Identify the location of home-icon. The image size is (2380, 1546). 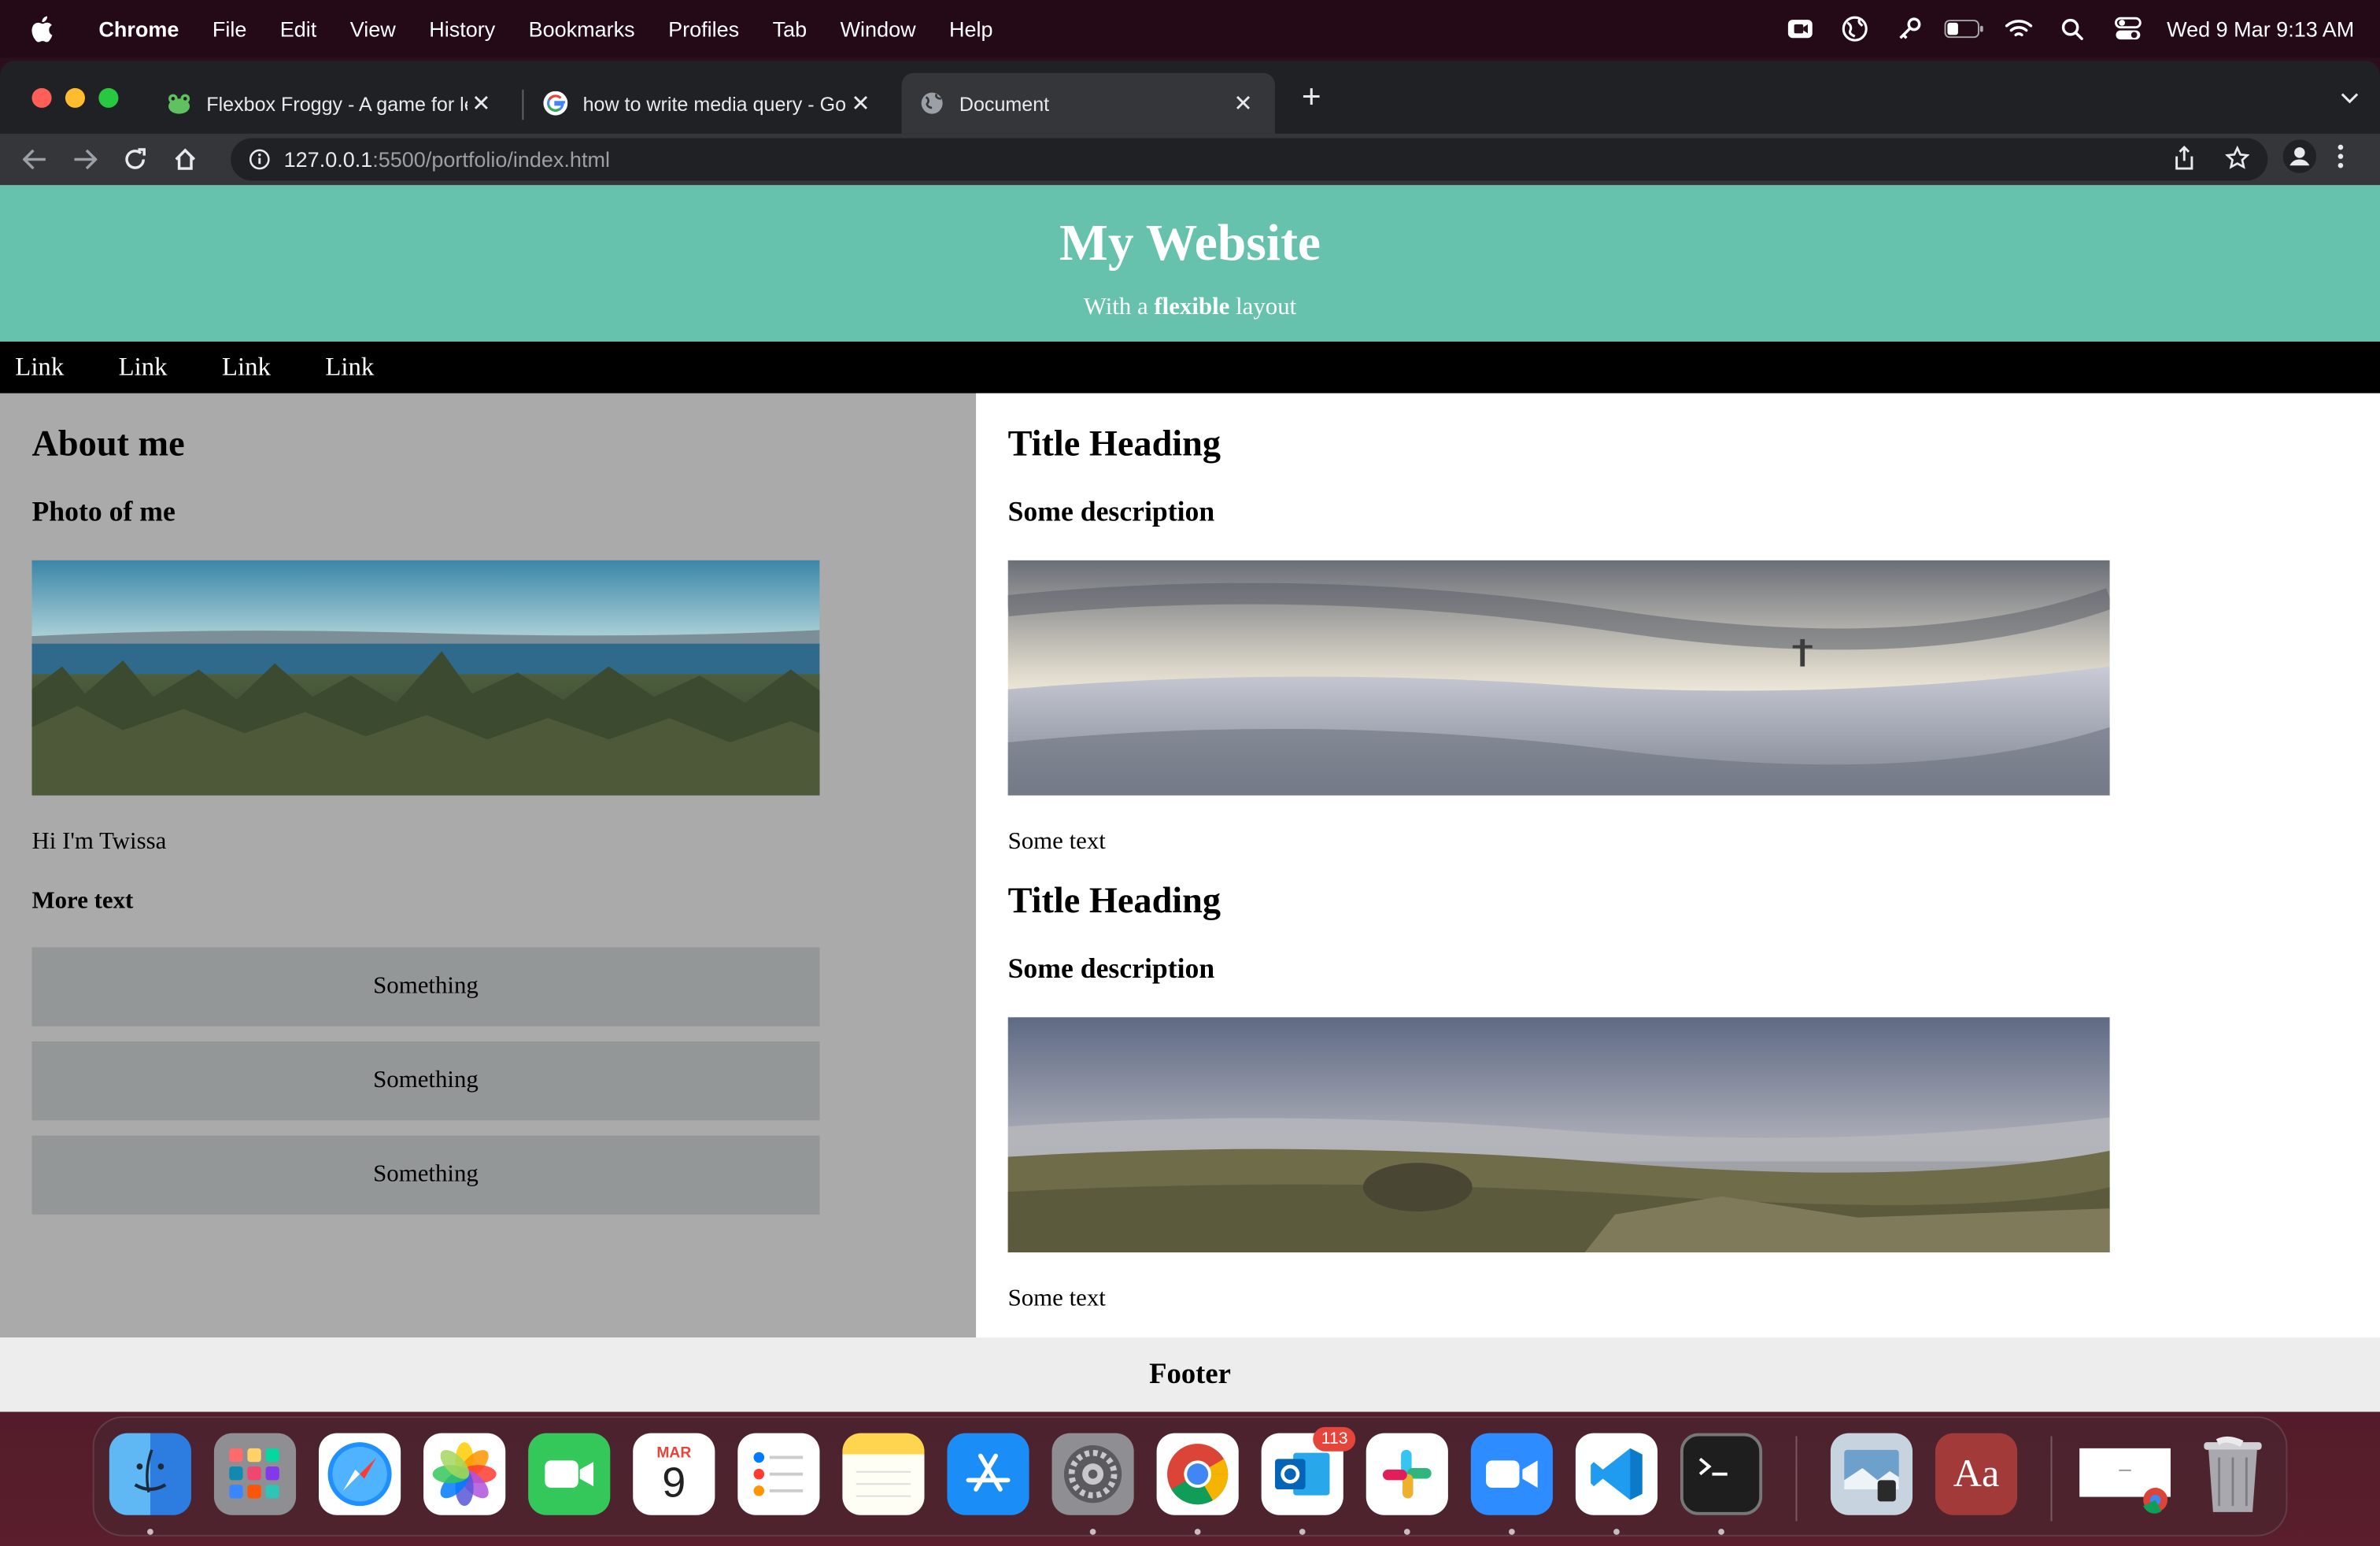
(185, 159).